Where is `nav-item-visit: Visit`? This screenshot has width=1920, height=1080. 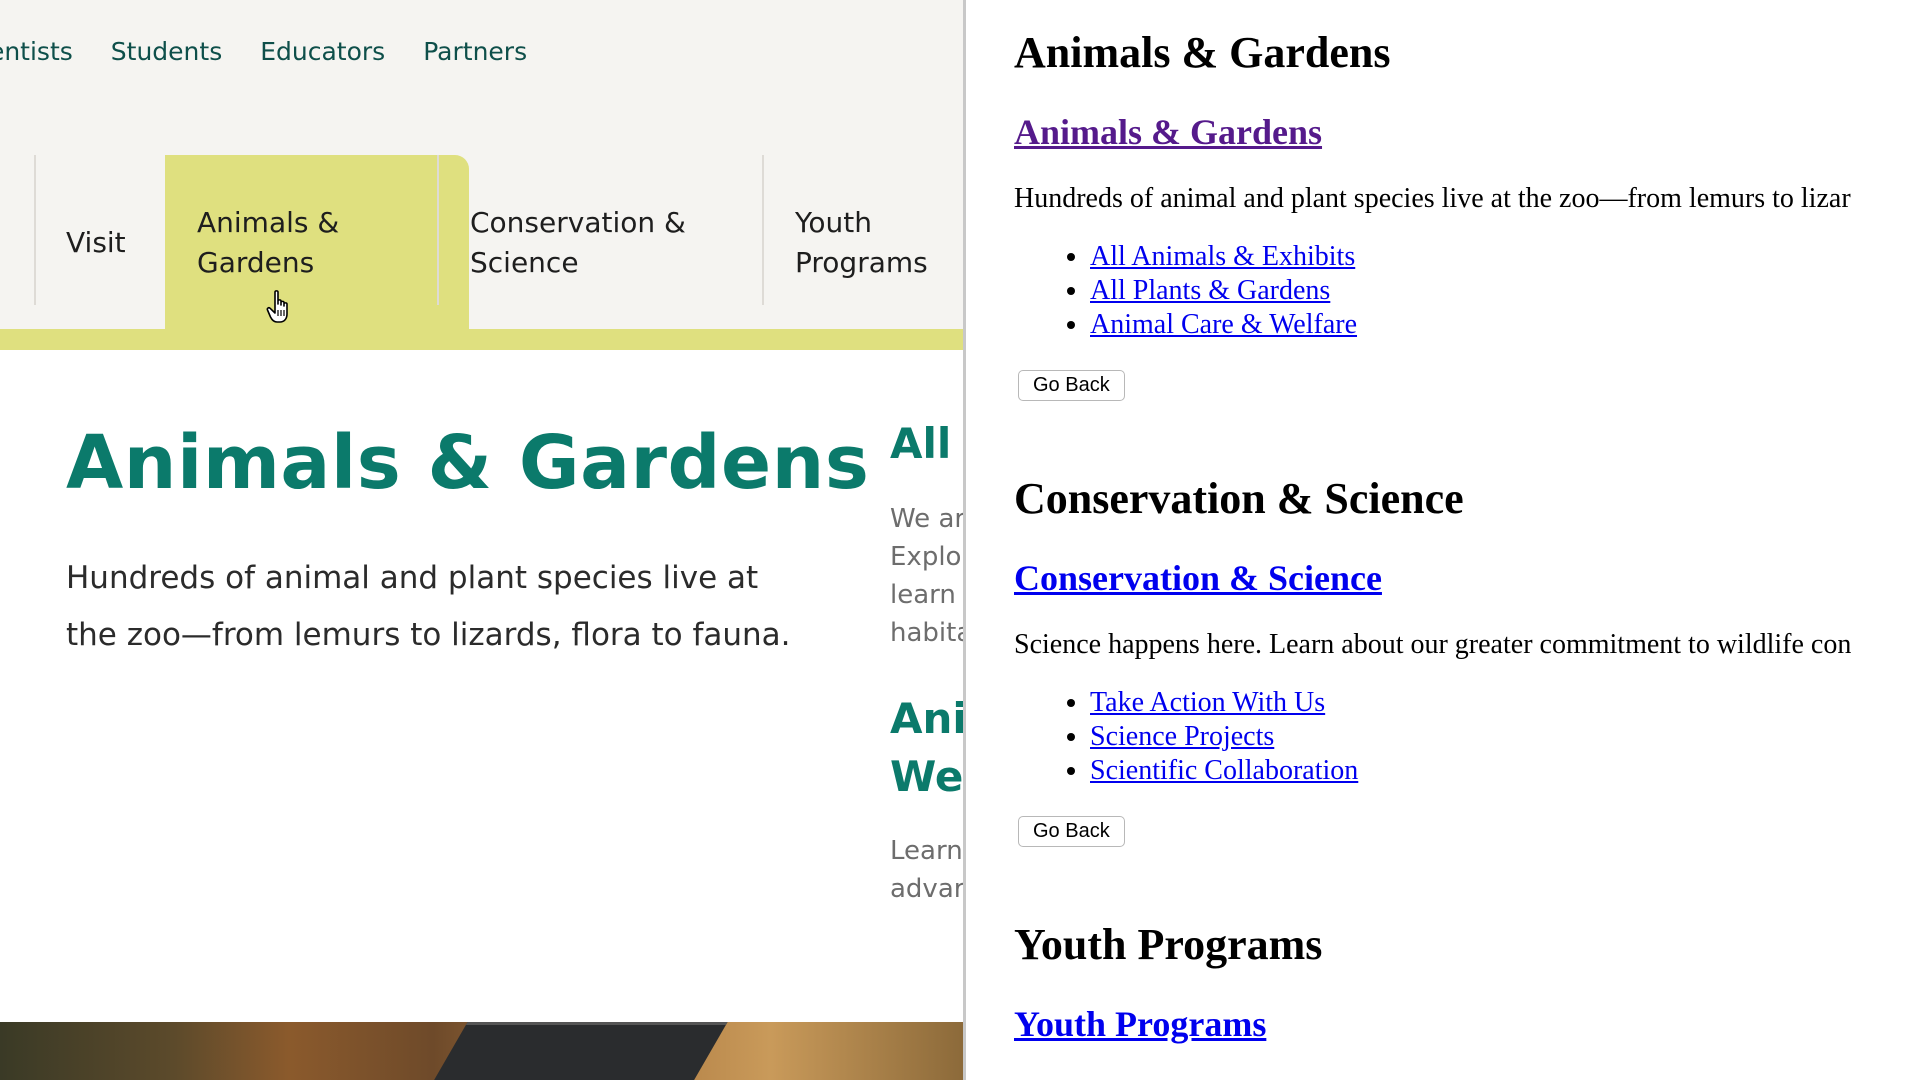
nav-item-visit: Visit is located at coordinates (96, 242).